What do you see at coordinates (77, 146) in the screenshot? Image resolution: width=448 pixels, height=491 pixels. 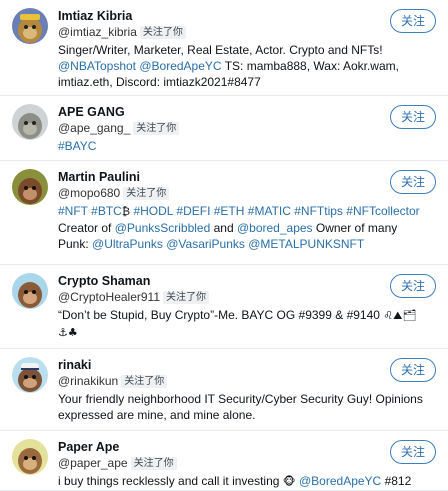 I see `hashtag-link: #BAYC` at bounding box center [77, 146].